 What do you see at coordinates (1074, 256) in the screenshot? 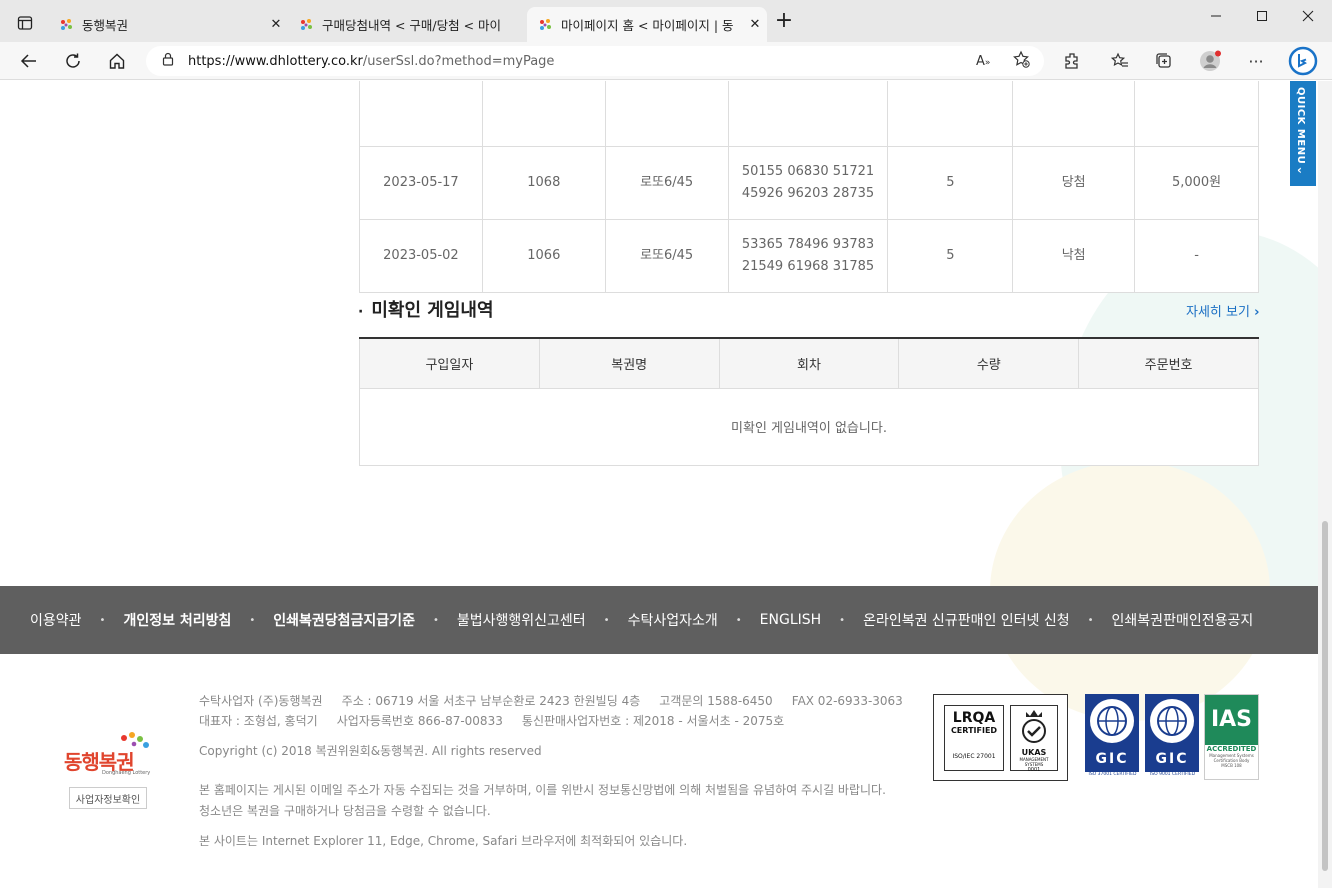
I see `winning-result: 낙첨` at bounding box center [1074, 256].